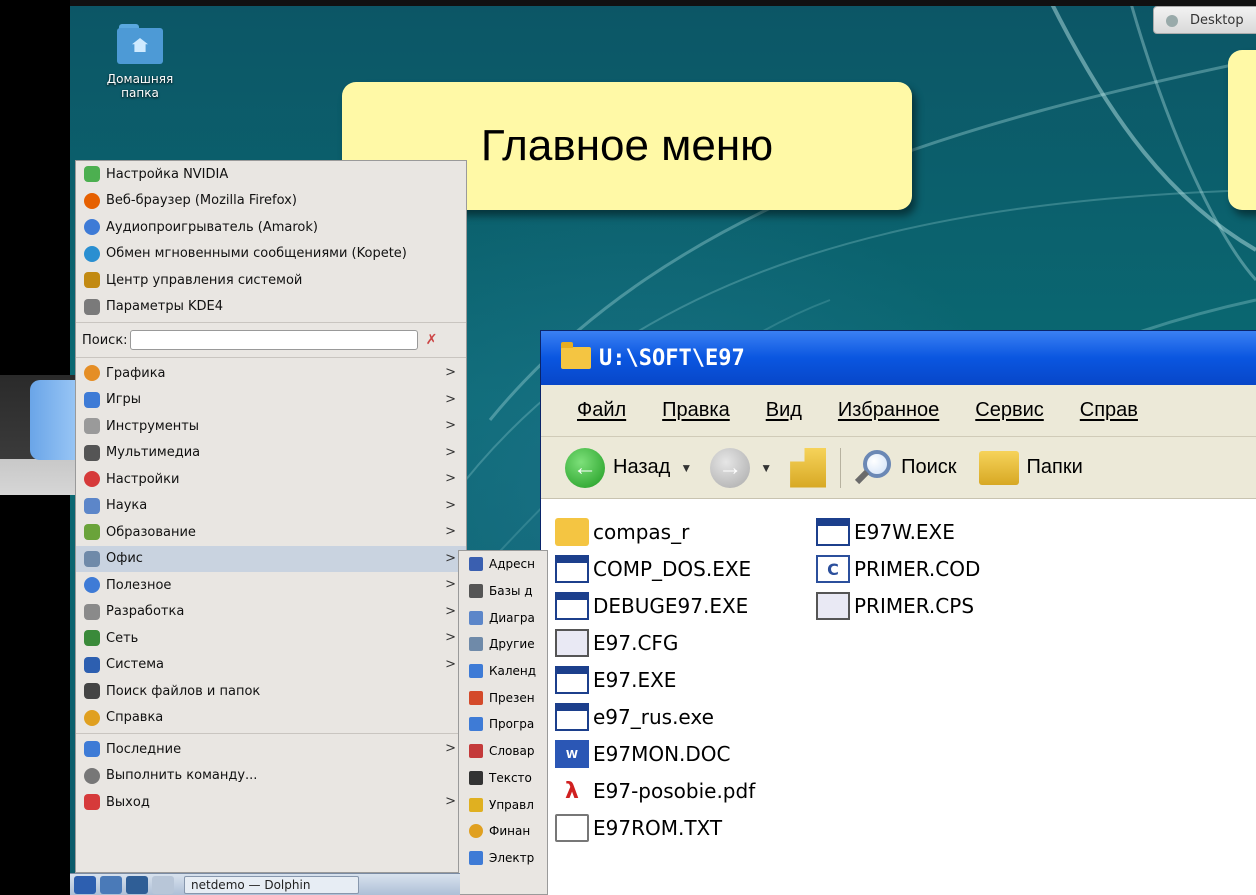 This screenshot has height=895, width=1256. I want to click on category-find-files: Поиск файлов и папок, so click(271, 691).